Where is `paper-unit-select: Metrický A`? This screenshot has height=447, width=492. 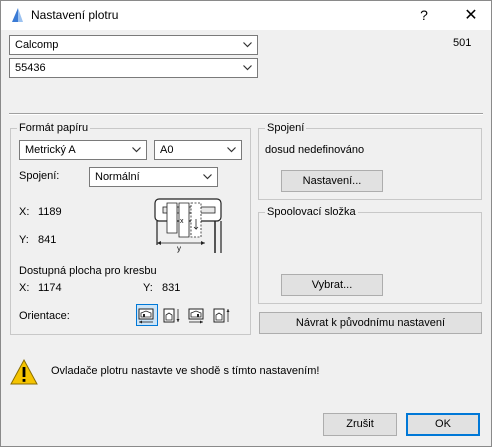 paper-unit-select: Metrický A is located at coordinates (83, 150).